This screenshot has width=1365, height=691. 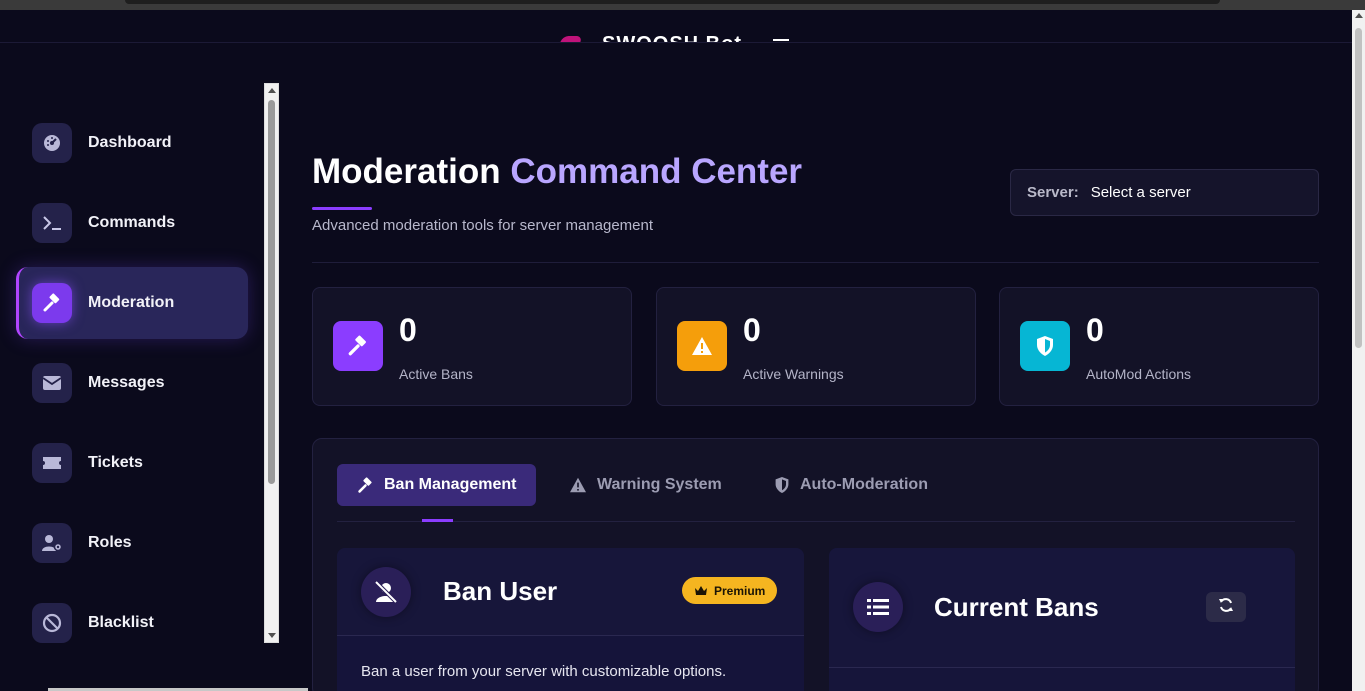 I want to click on brand-logo-icon, so click(x=570, y=39).